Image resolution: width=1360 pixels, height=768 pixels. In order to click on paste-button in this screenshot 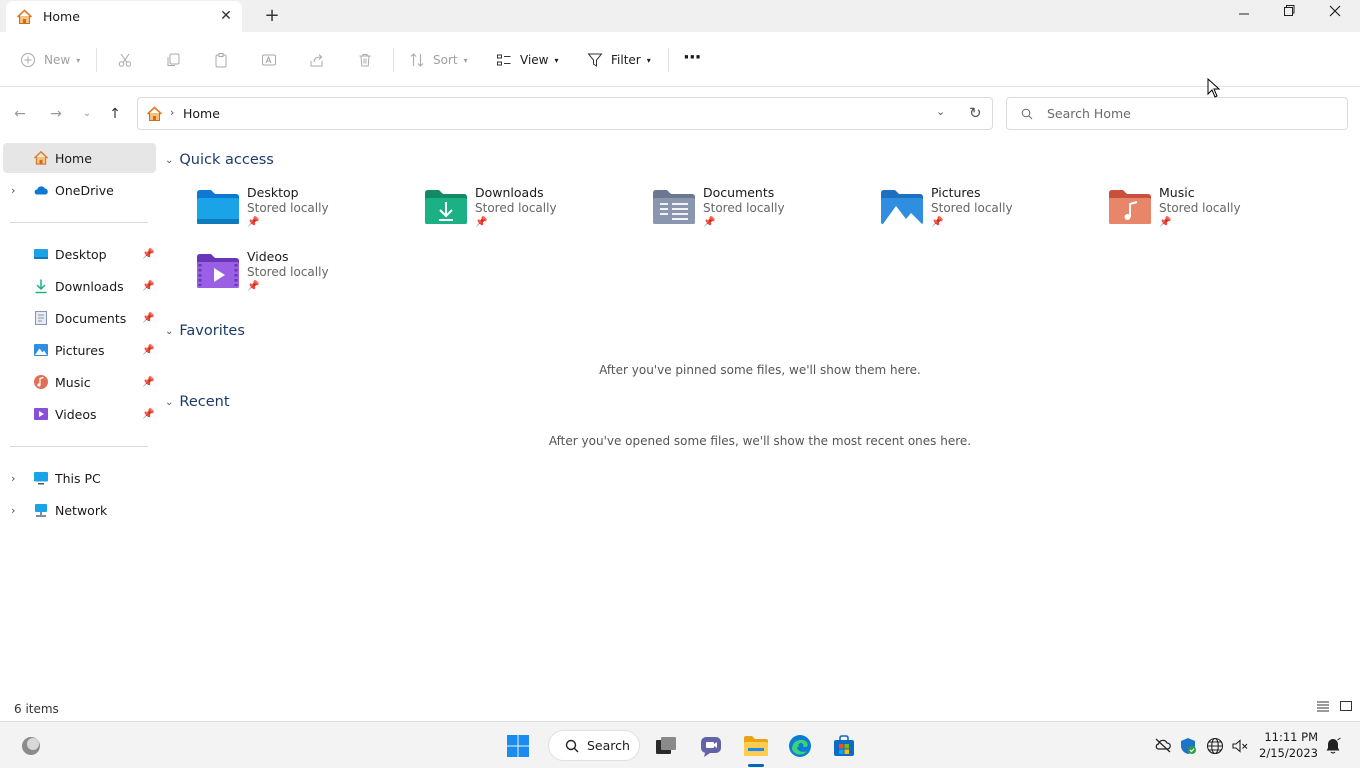, I will do `click(221, 60)`.